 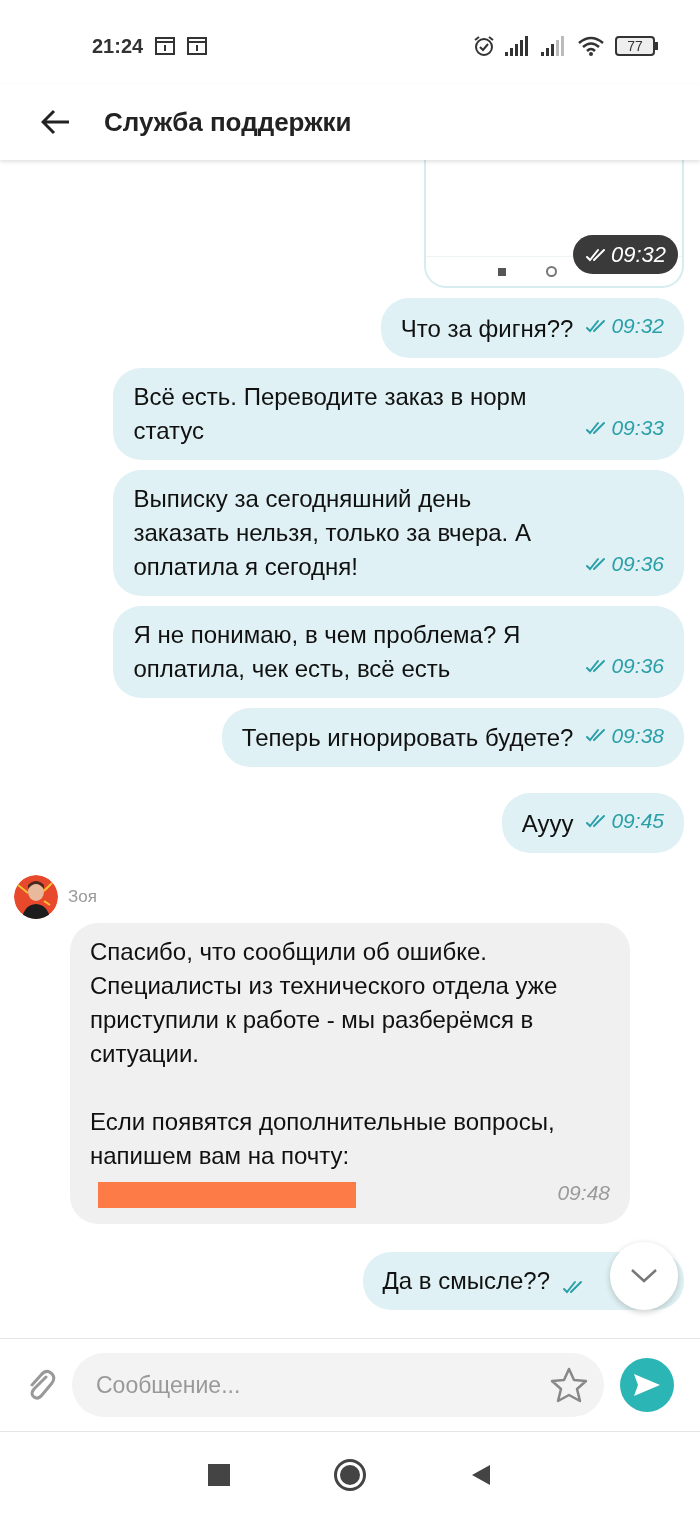 I want to click on message-time: 09:38, so click(x=637, y=735).